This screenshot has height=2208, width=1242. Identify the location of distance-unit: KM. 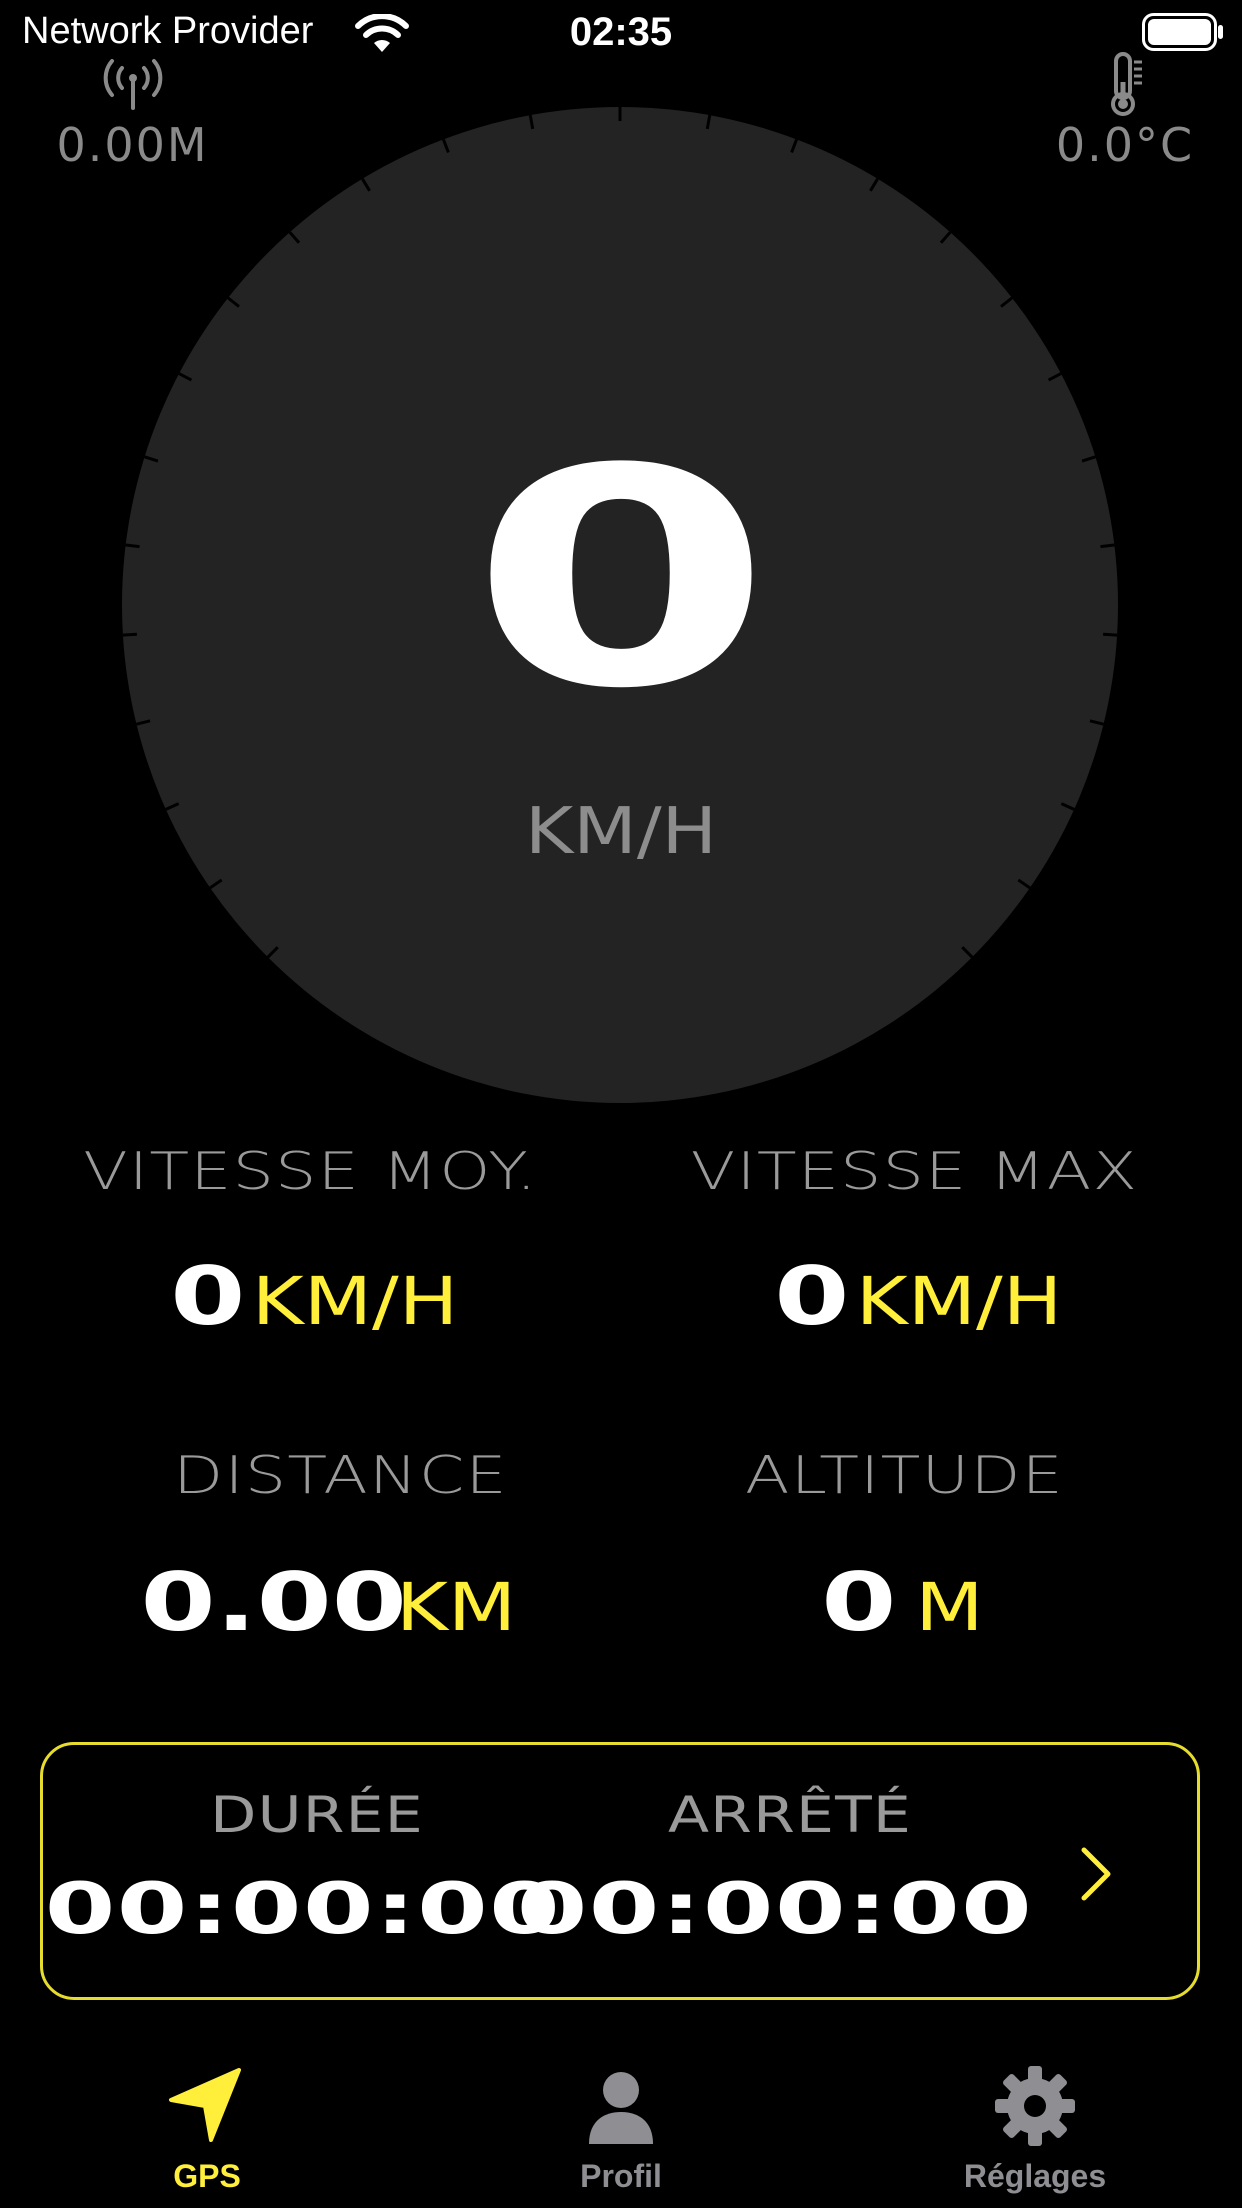
(456, 1607).